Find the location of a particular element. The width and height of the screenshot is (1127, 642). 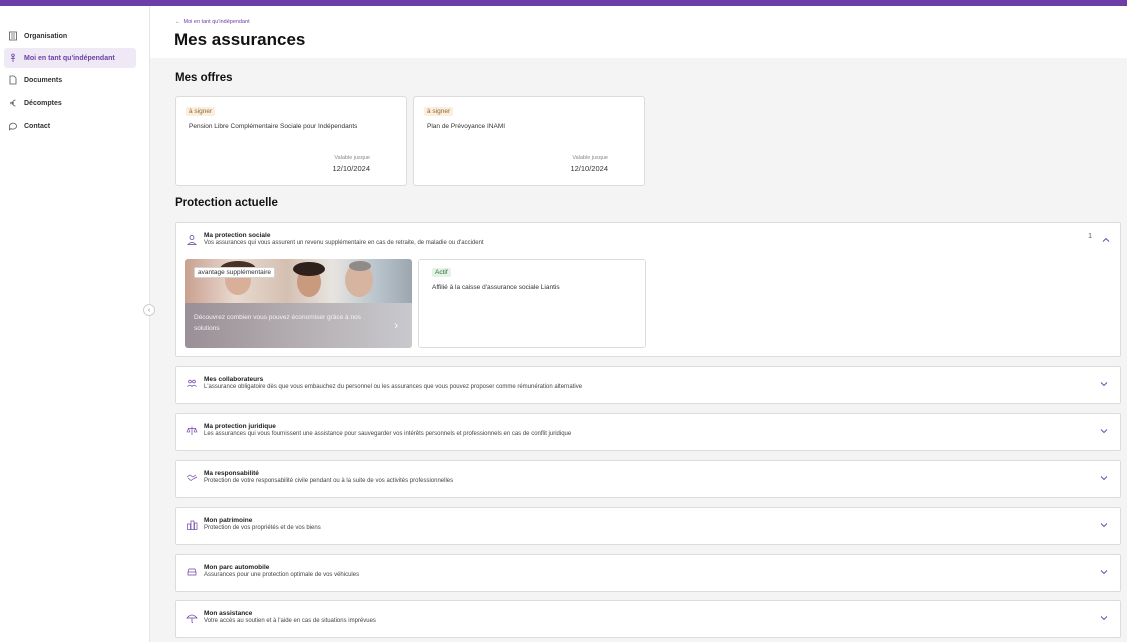

person-outline-icon is located at coordinates (192, 240).